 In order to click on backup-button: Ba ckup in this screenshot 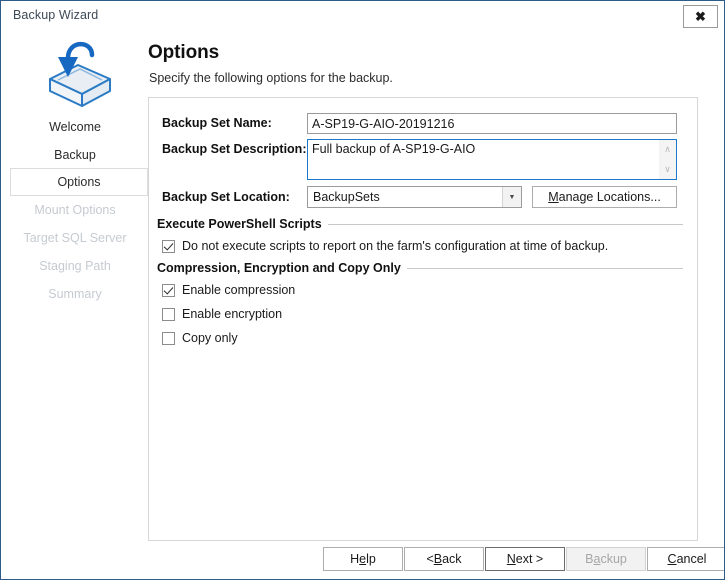, I will do `click(606, 559)`.